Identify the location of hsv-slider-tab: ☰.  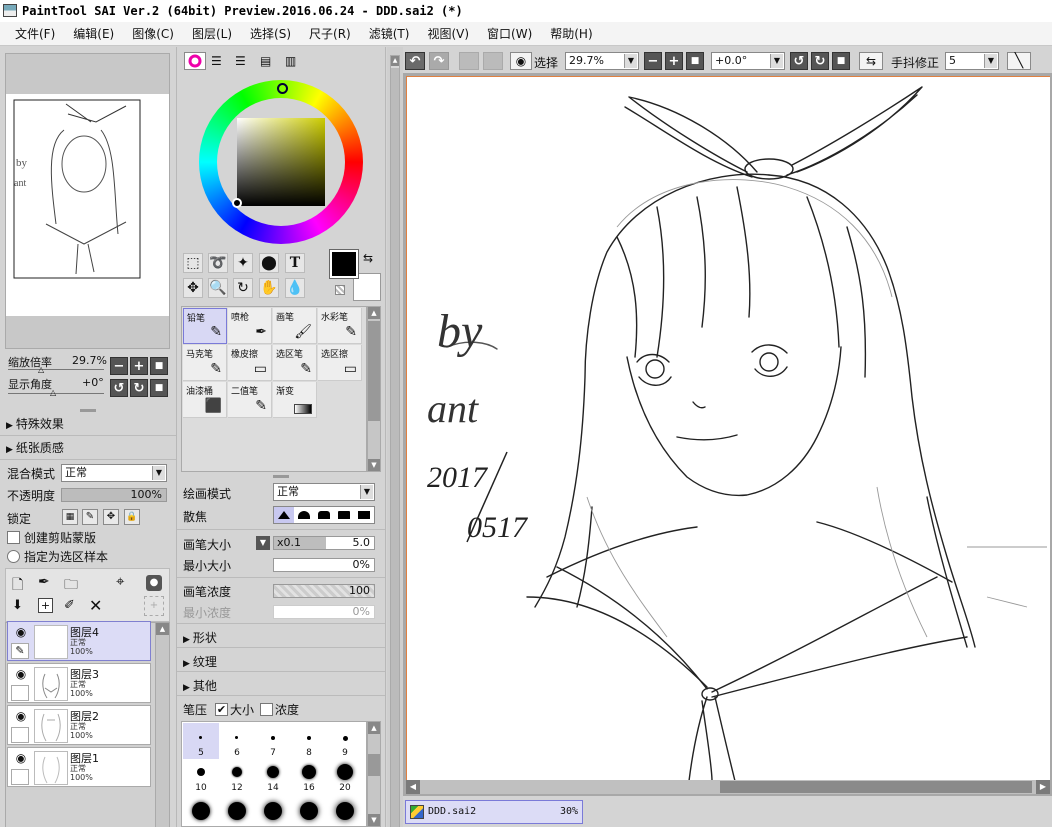
(240, 61).